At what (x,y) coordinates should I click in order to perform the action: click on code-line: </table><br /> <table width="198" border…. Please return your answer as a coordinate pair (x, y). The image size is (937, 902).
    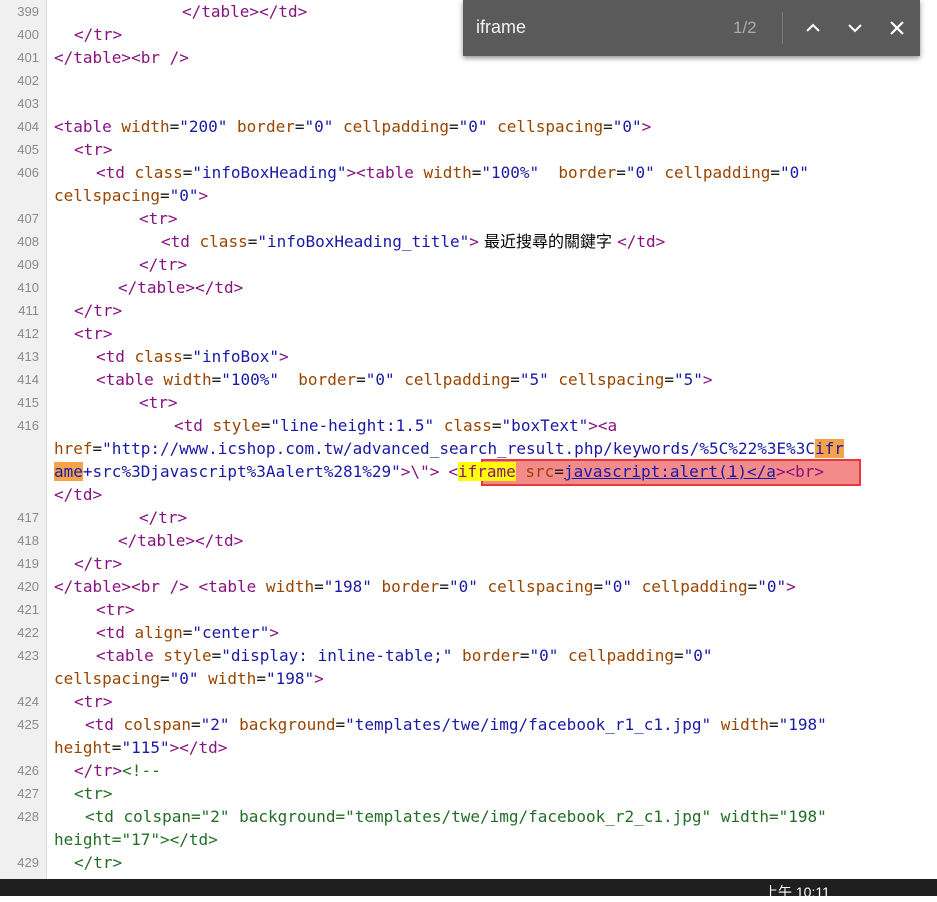
    Looking at the image, I should click on (425, 586).